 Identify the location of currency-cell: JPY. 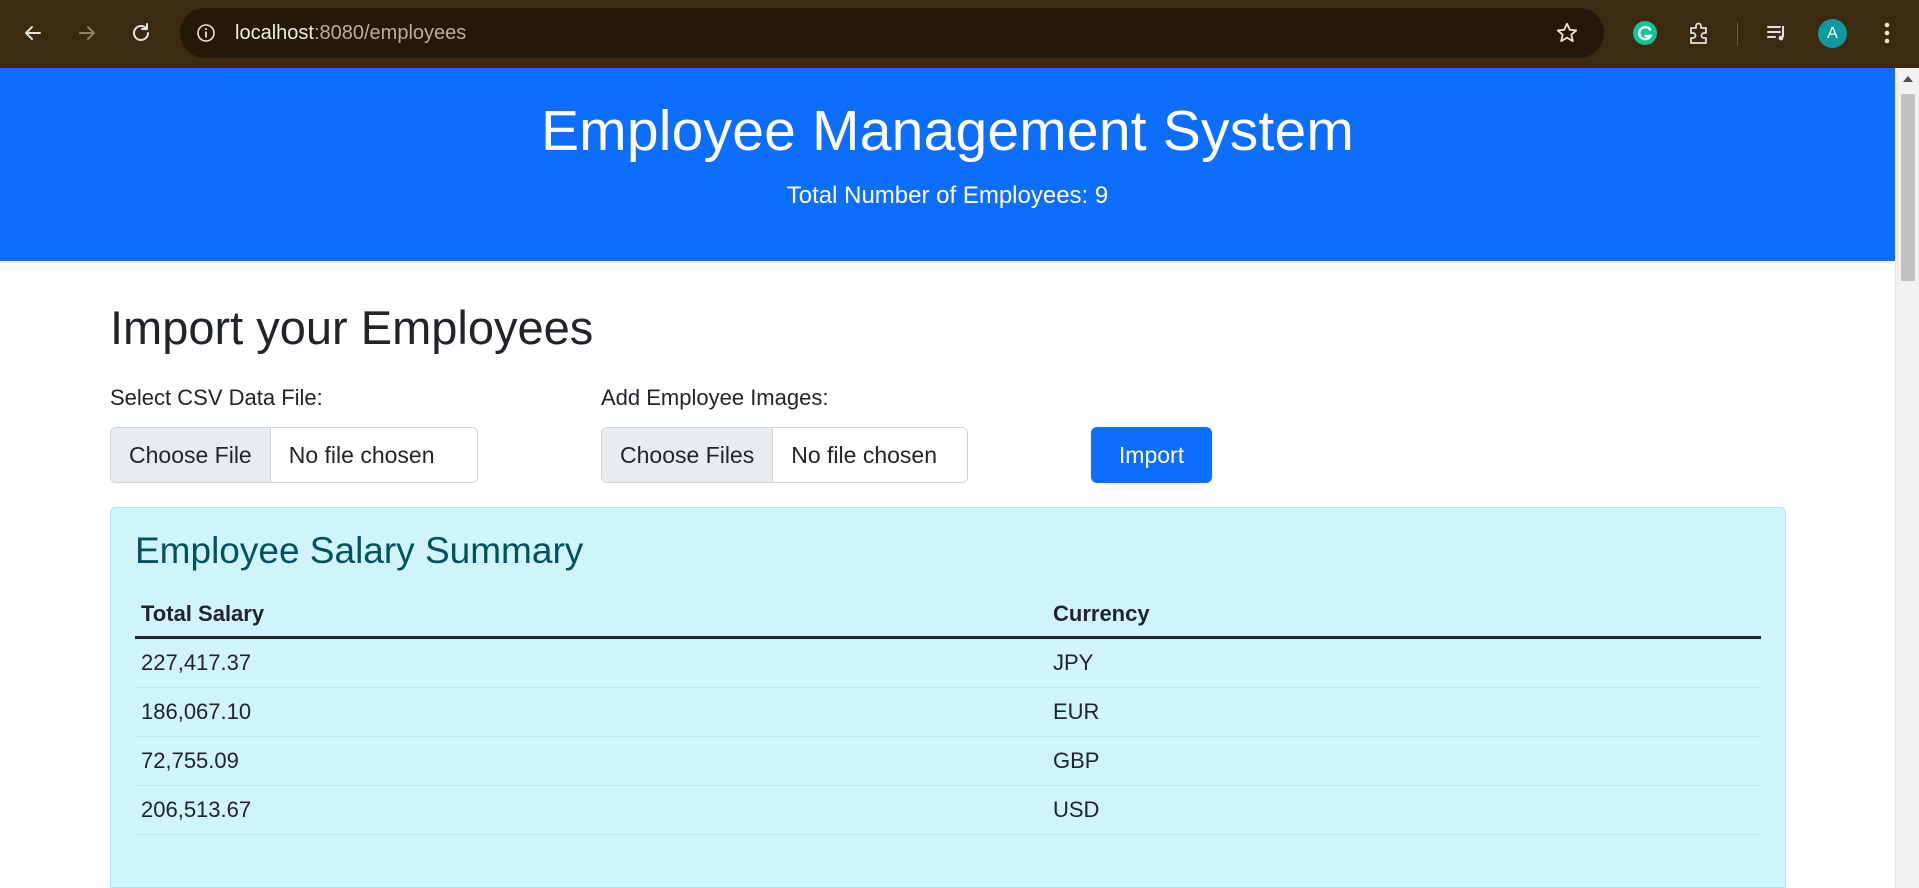
(1073, 662).